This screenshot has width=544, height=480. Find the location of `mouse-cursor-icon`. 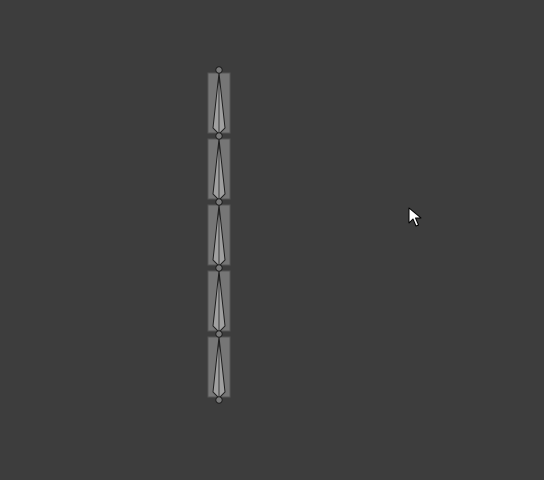

mouse-cursor-icon is located at coordinates (415, 217).